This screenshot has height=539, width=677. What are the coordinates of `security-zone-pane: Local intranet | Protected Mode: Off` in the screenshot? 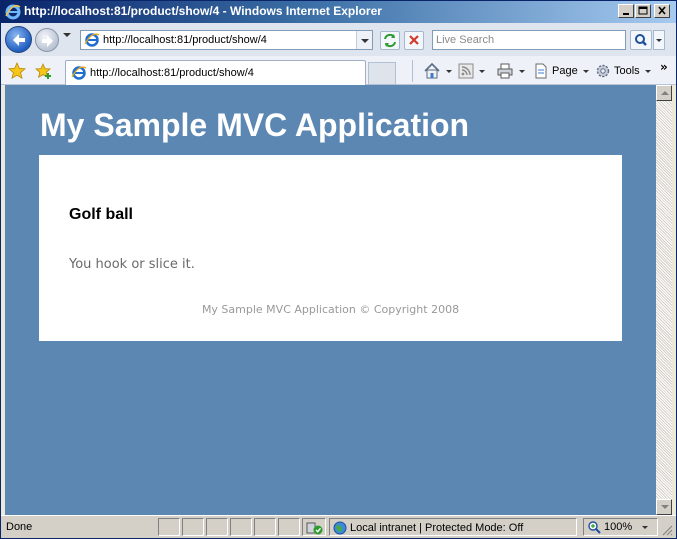 It's located at (453, 527).